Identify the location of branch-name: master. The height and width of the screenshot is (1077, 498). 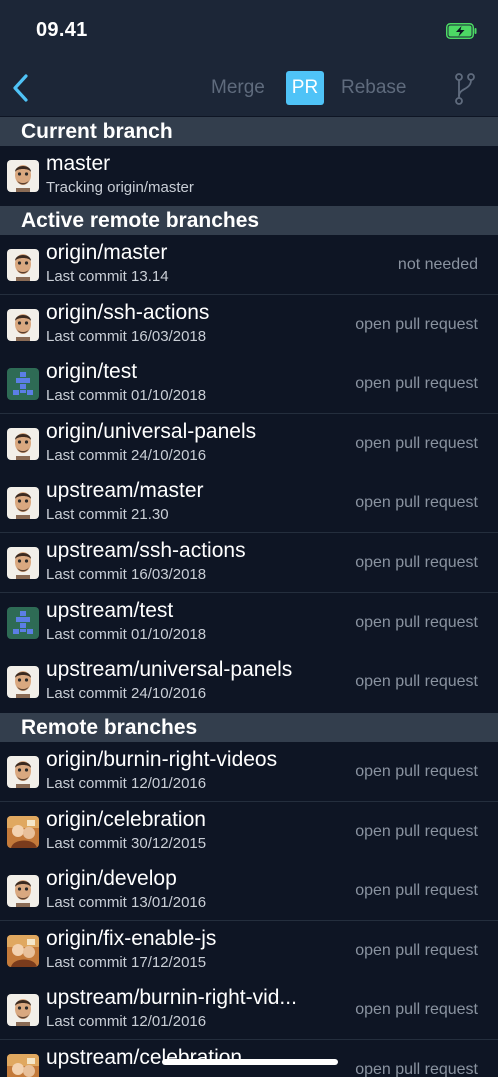
(78, 163).